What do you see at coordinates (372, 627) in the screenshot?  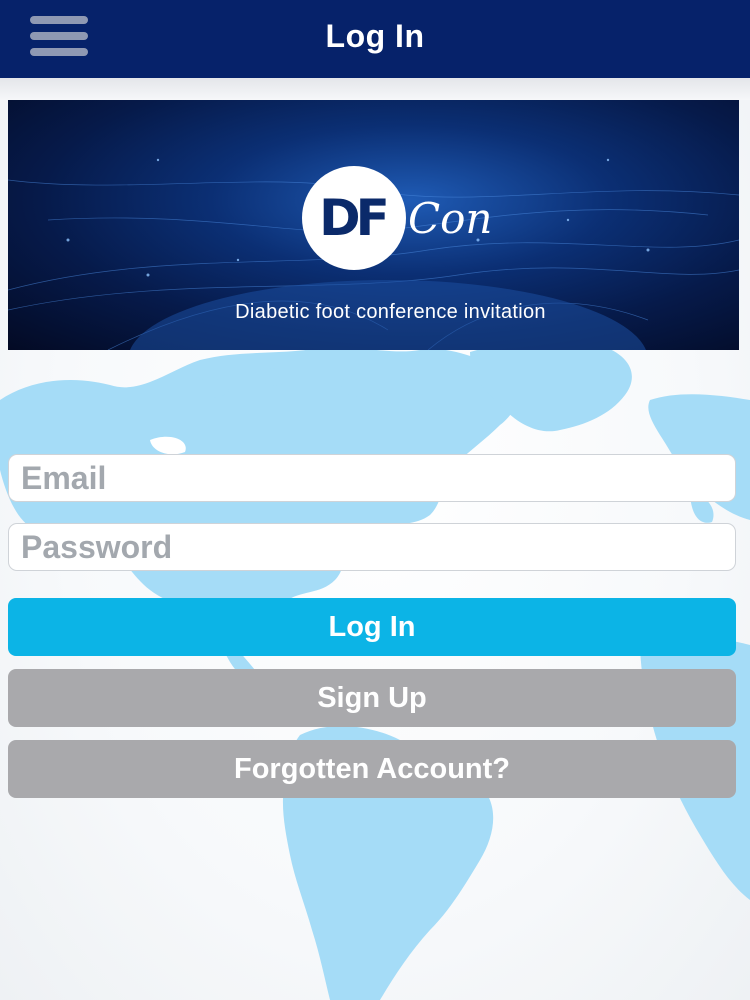 I see `login-button: Log In` at bounding box center [372, 627].